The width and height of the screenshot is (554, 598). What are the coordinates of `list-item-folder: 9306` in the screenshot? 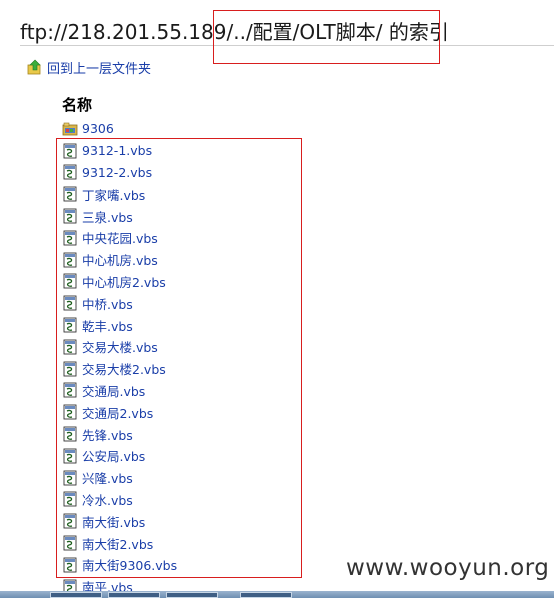 It's located at (119, 129).